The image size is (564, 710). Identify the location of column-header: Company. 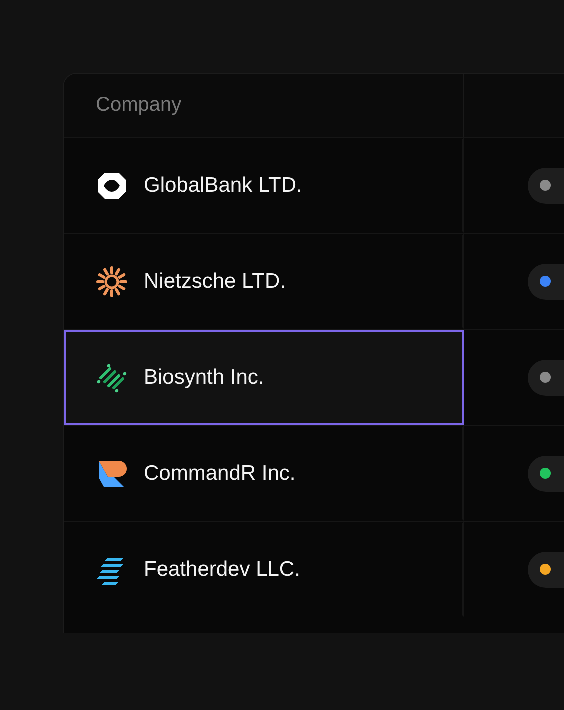
(139, 105).